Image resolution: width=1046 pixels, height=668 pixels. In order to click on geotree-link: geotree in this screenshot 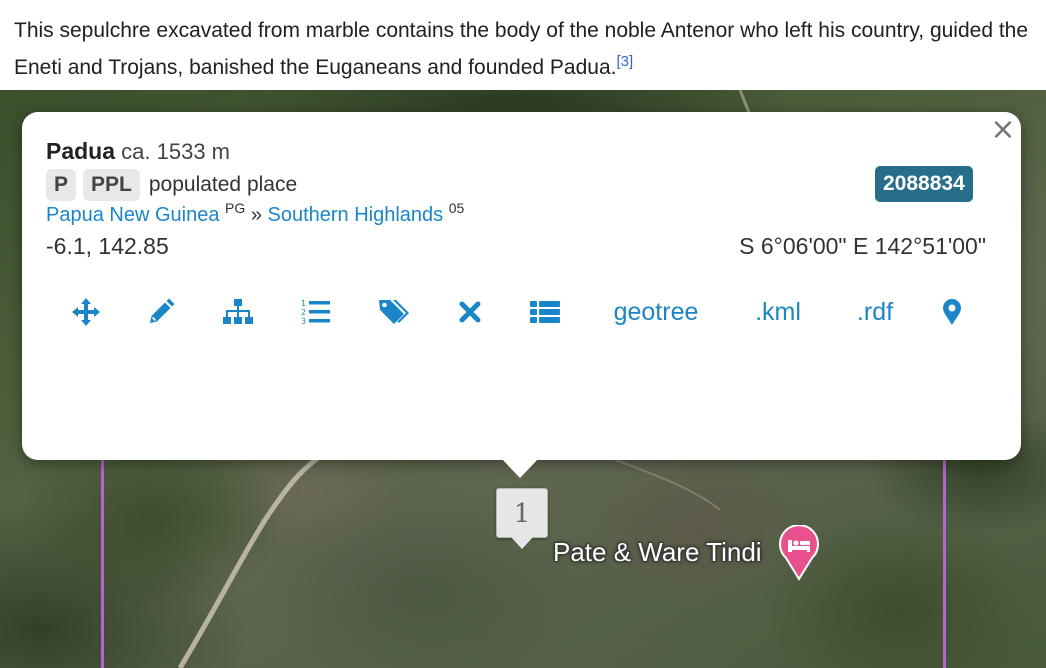, I will do `click(656, 312)`.